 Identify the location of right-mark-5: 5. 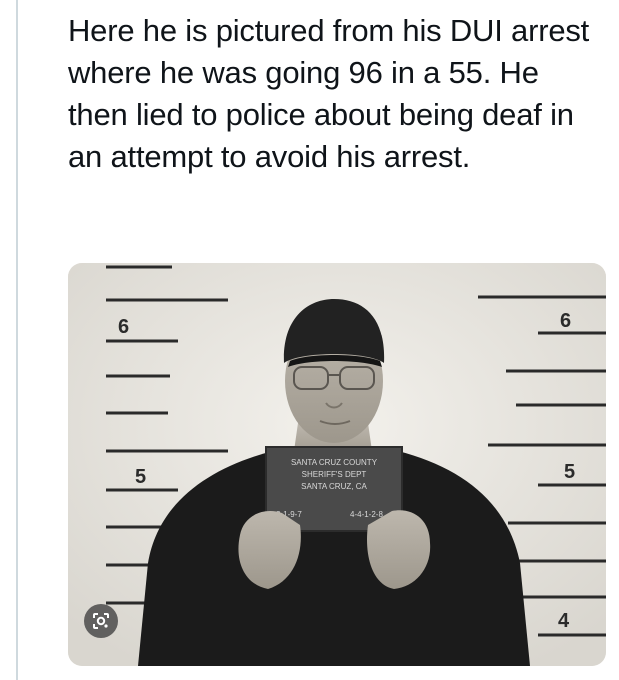
(569, 472).